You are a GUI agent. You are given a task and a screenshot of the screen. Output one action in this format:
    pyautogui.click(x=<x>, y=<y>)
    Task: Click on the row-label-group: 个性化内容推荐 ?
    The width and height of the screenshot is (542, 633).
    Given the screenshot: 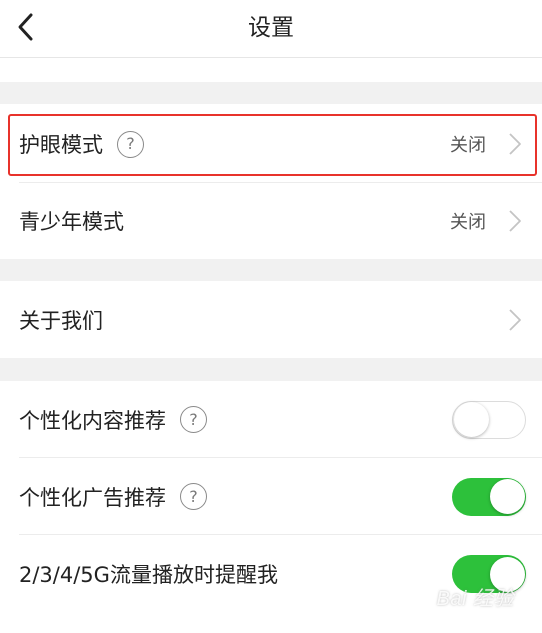 What is the action you would take?
    pyautogui.click(x=113, y=419)
    